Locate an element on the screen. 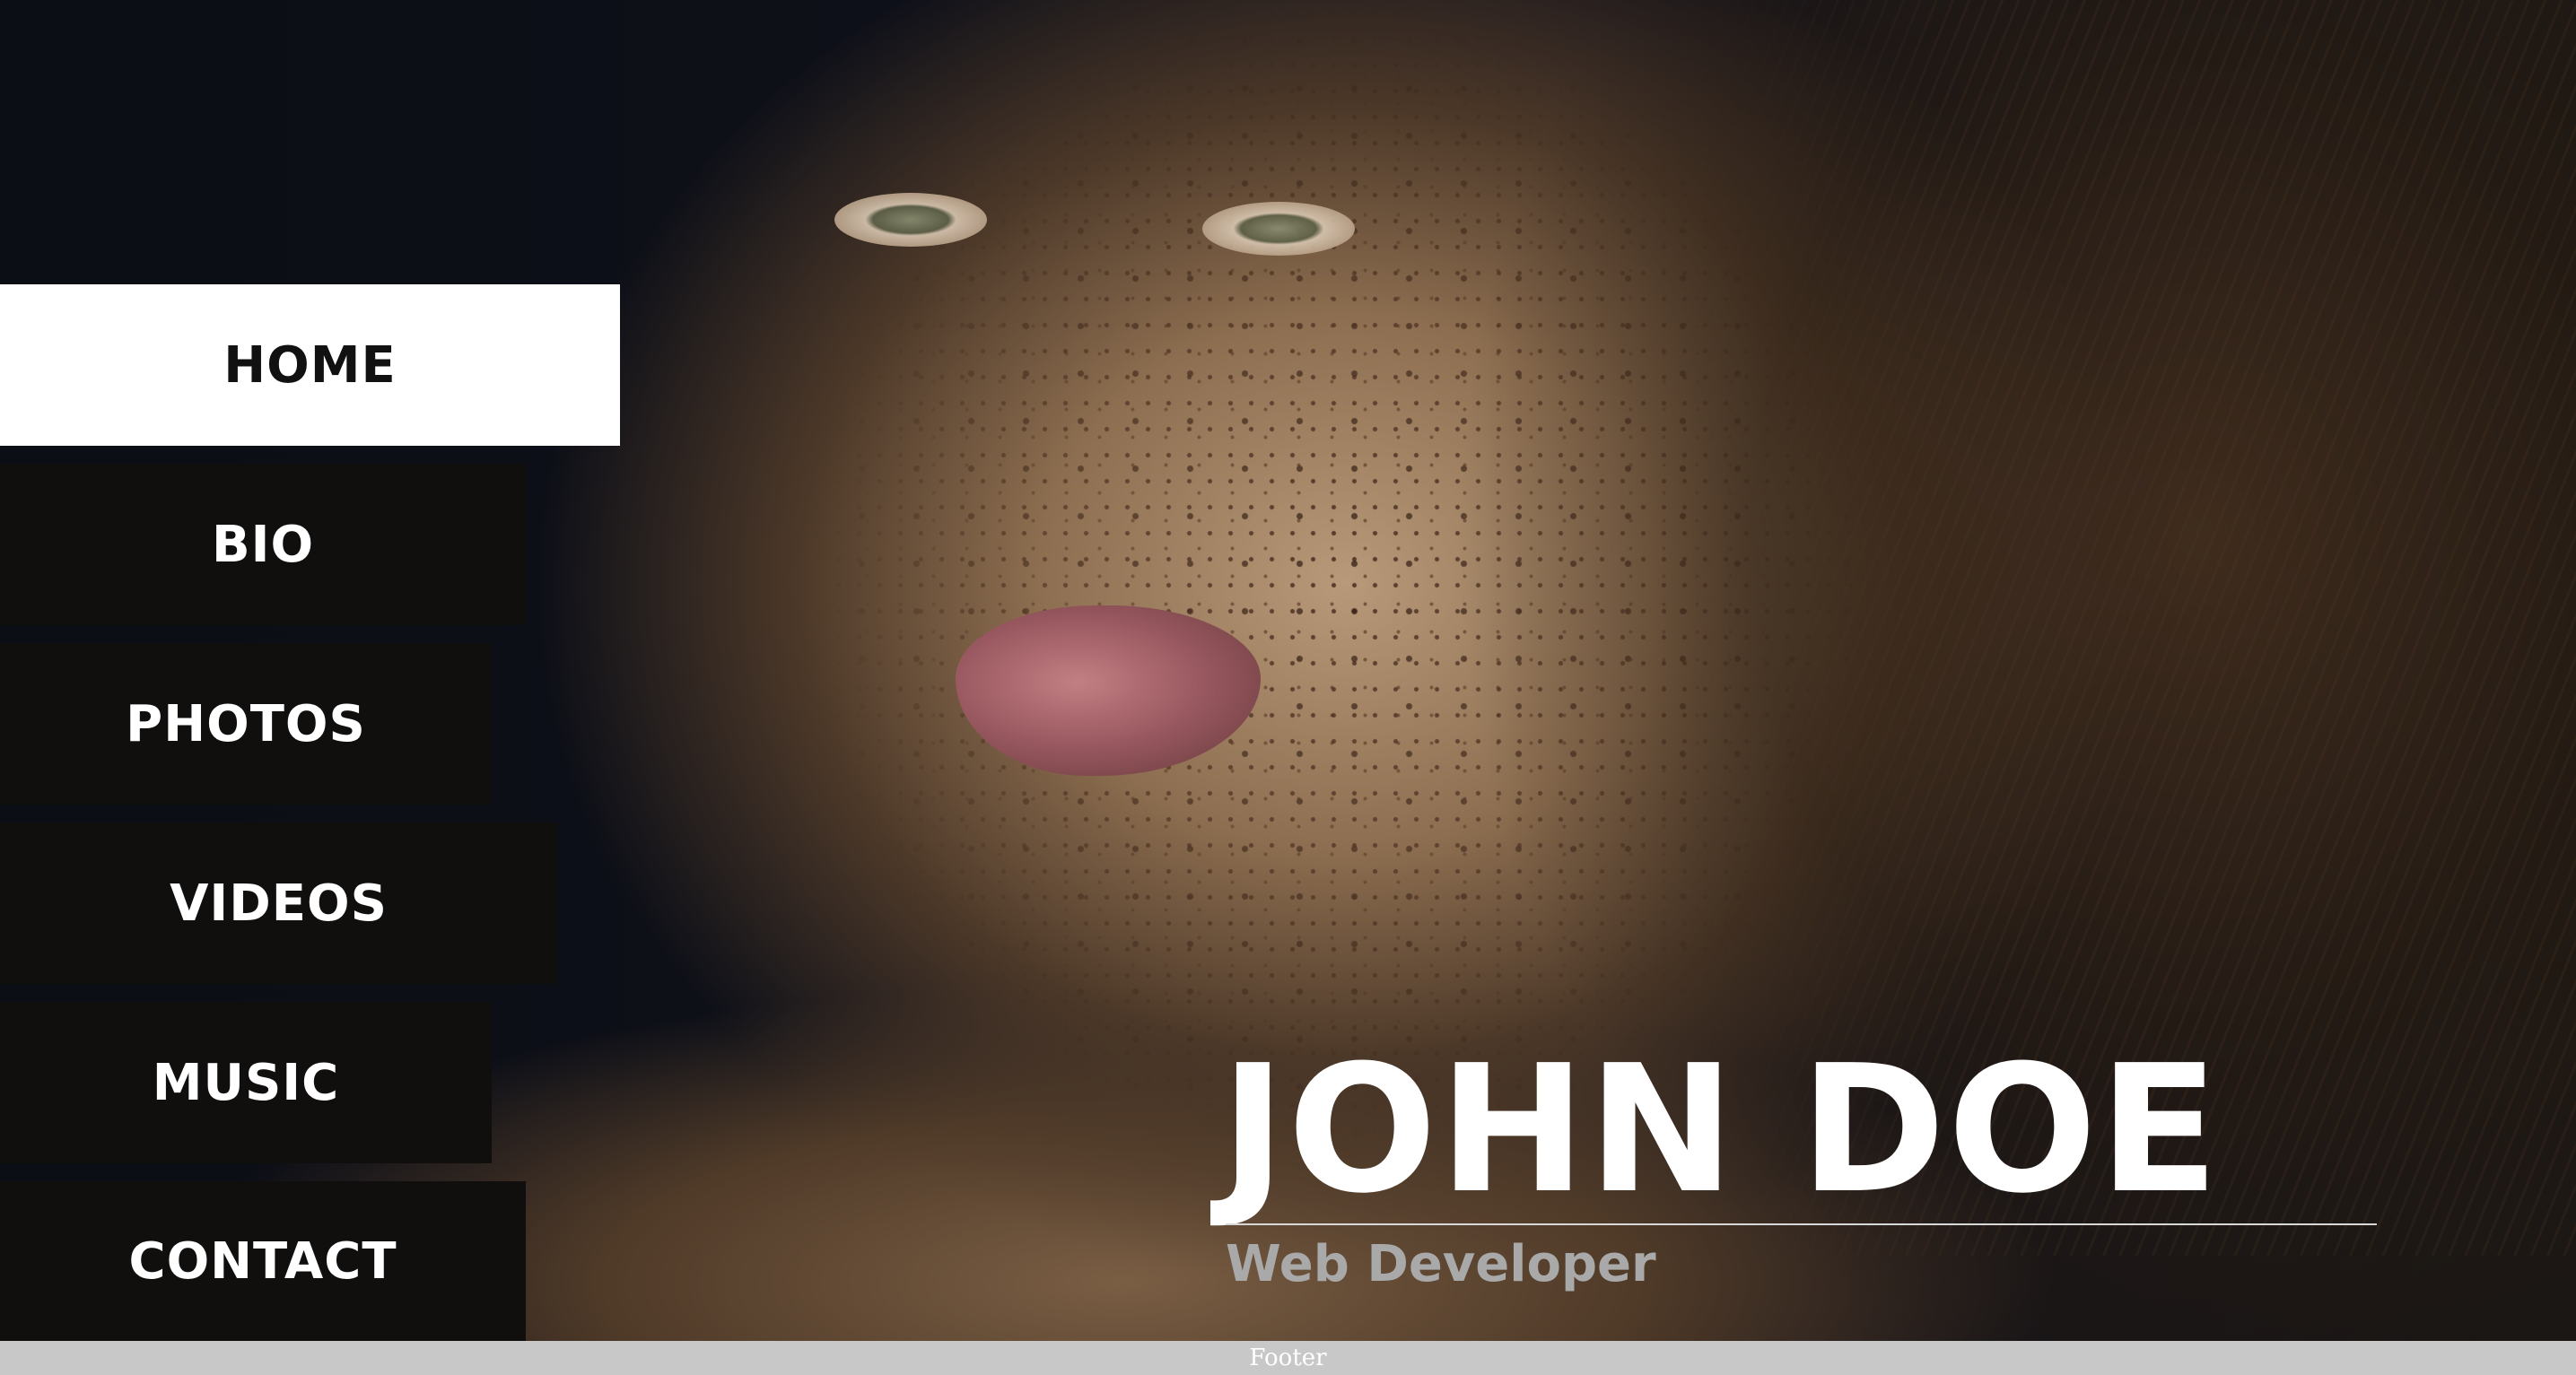  nav-item-bio: BIO is located at coordinates (263, 544).